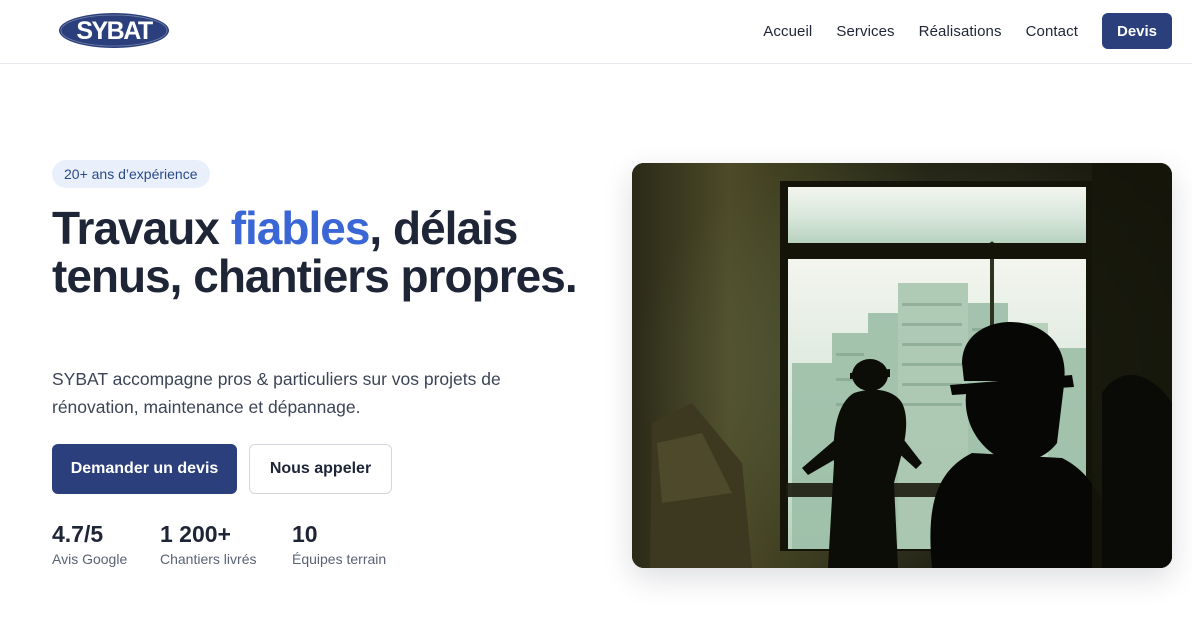  I want to click on stat-label: Équipes terrain, so click(339, 559).